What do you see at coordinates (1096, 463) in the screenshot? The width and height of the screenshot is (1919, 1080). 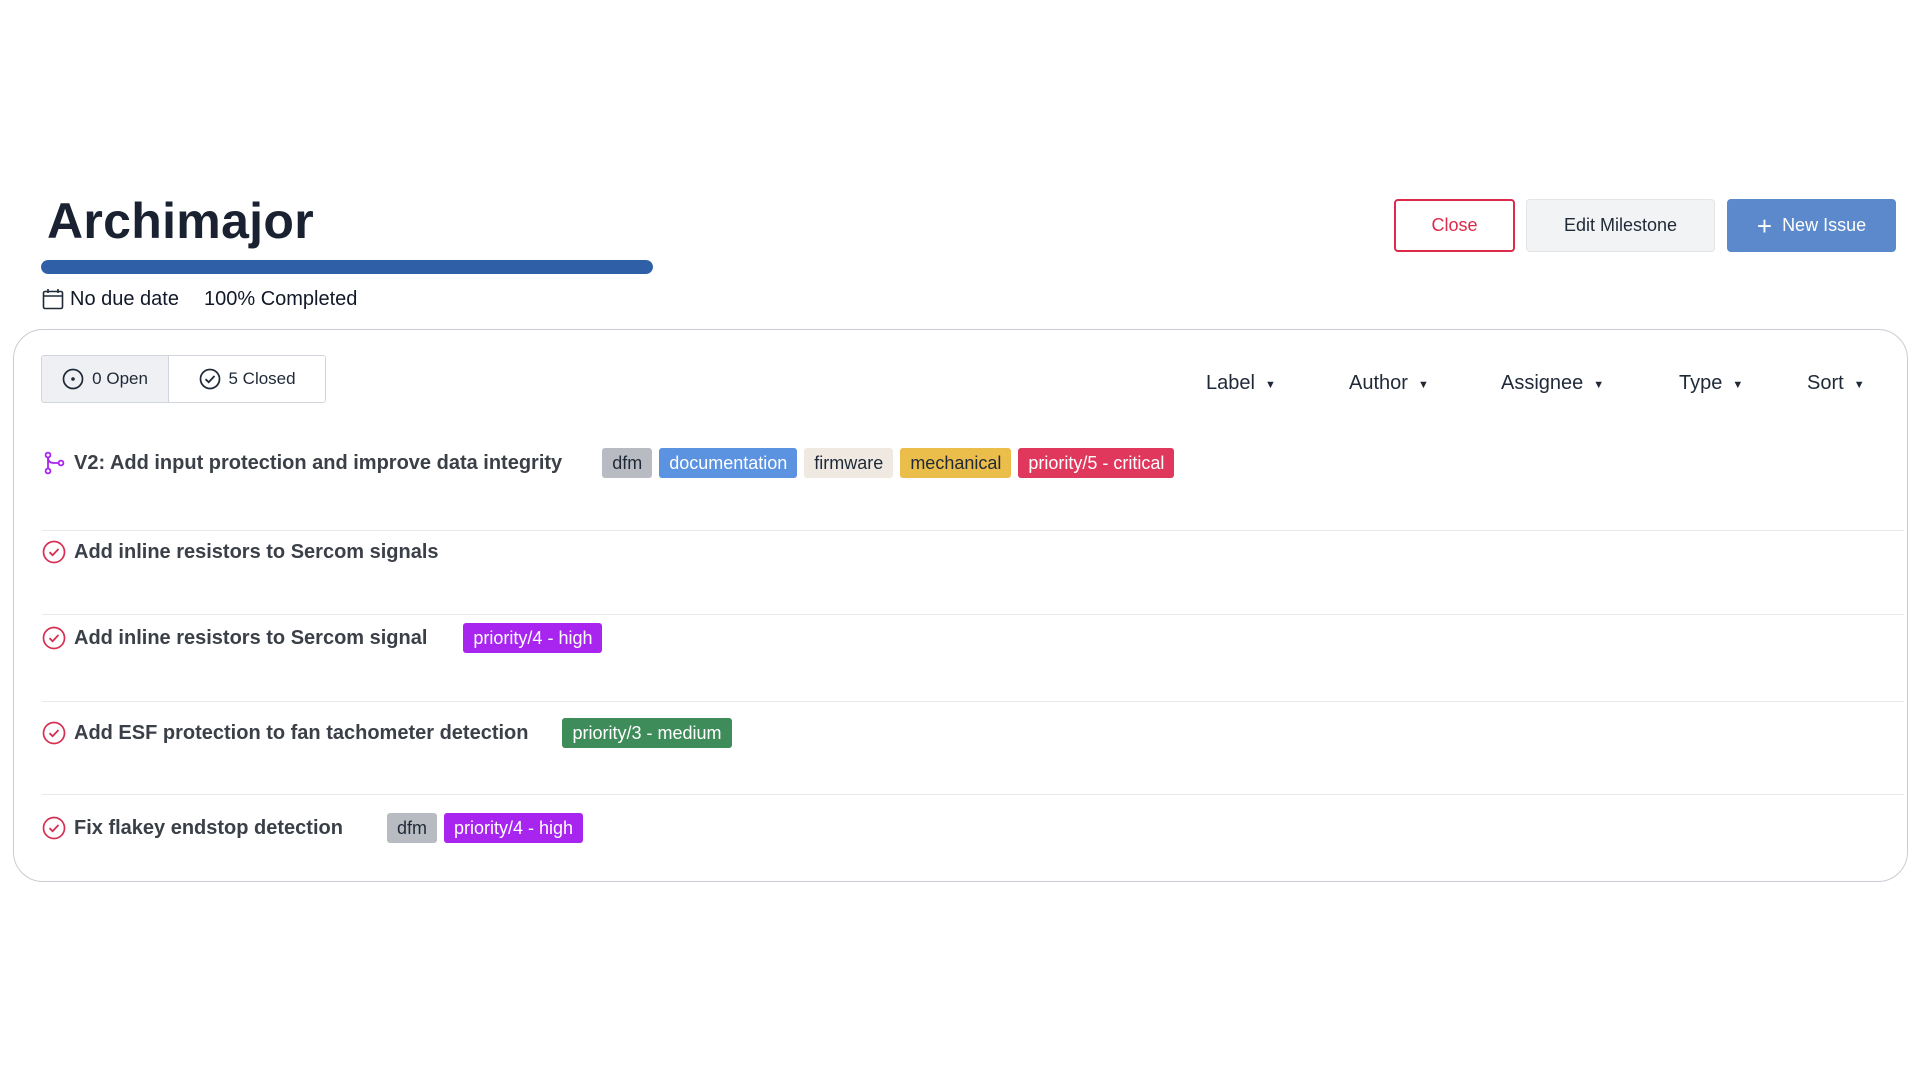 I see `label-priority-critical: priority/5 - critical` at bounding box center [1096, 463].